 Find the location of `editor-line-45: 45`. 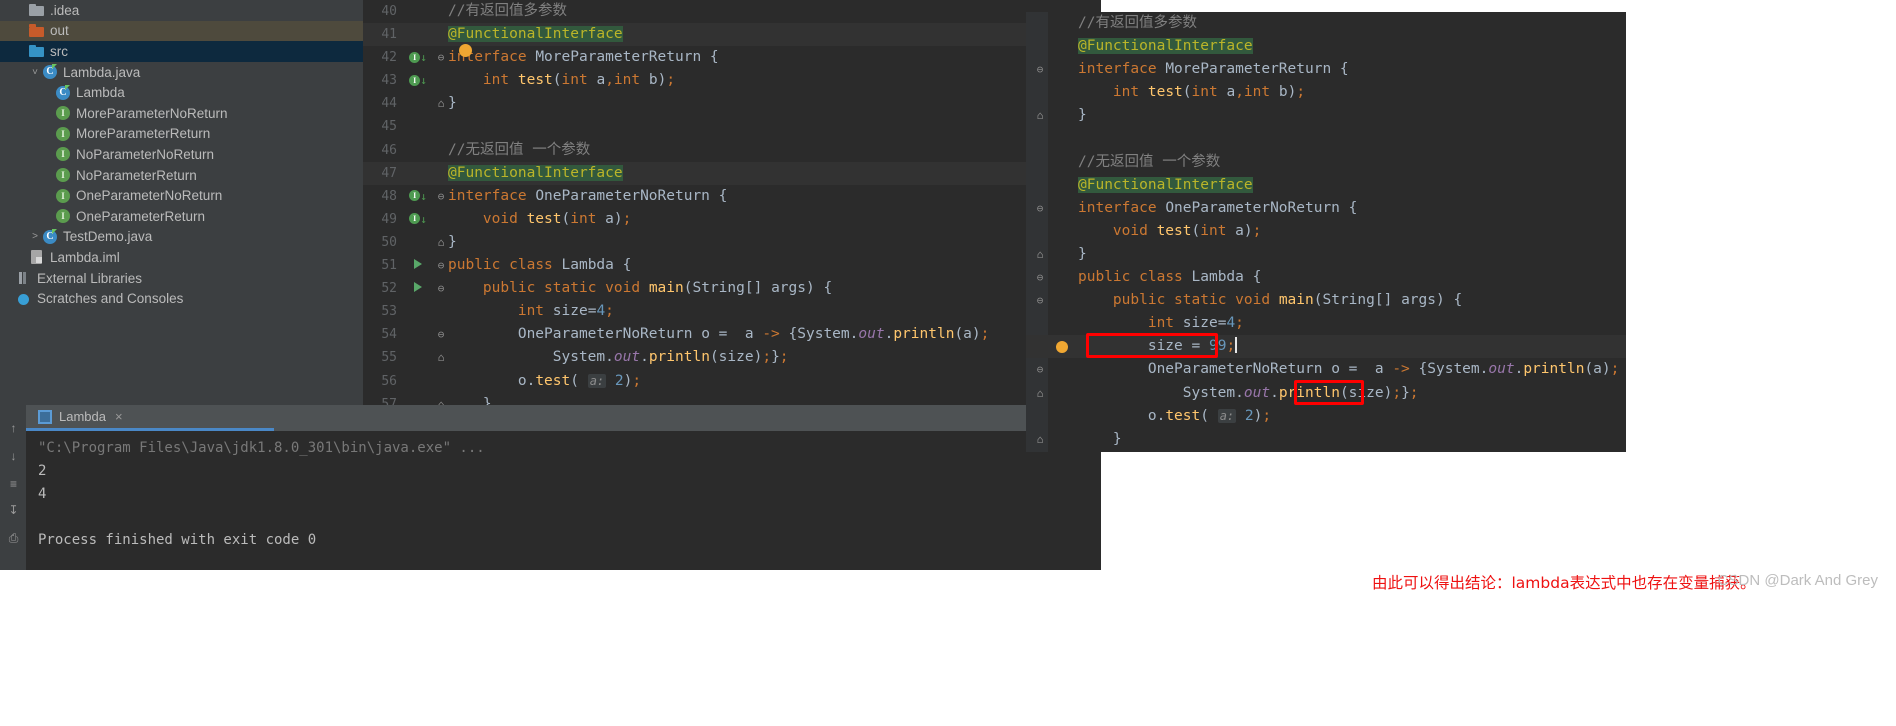

editor-line-45: 45 is located at coordinates (732, 126).